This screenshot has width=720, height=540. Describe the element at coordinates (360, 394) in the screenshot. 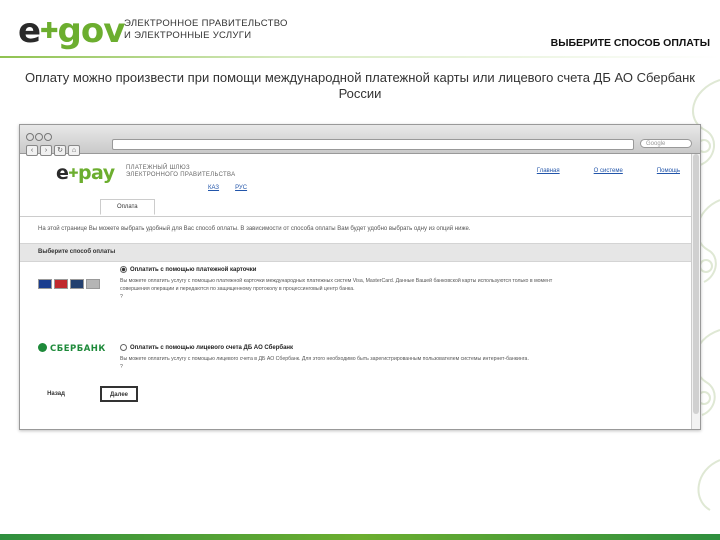

I see `button-row: Назад Далее` at that location.